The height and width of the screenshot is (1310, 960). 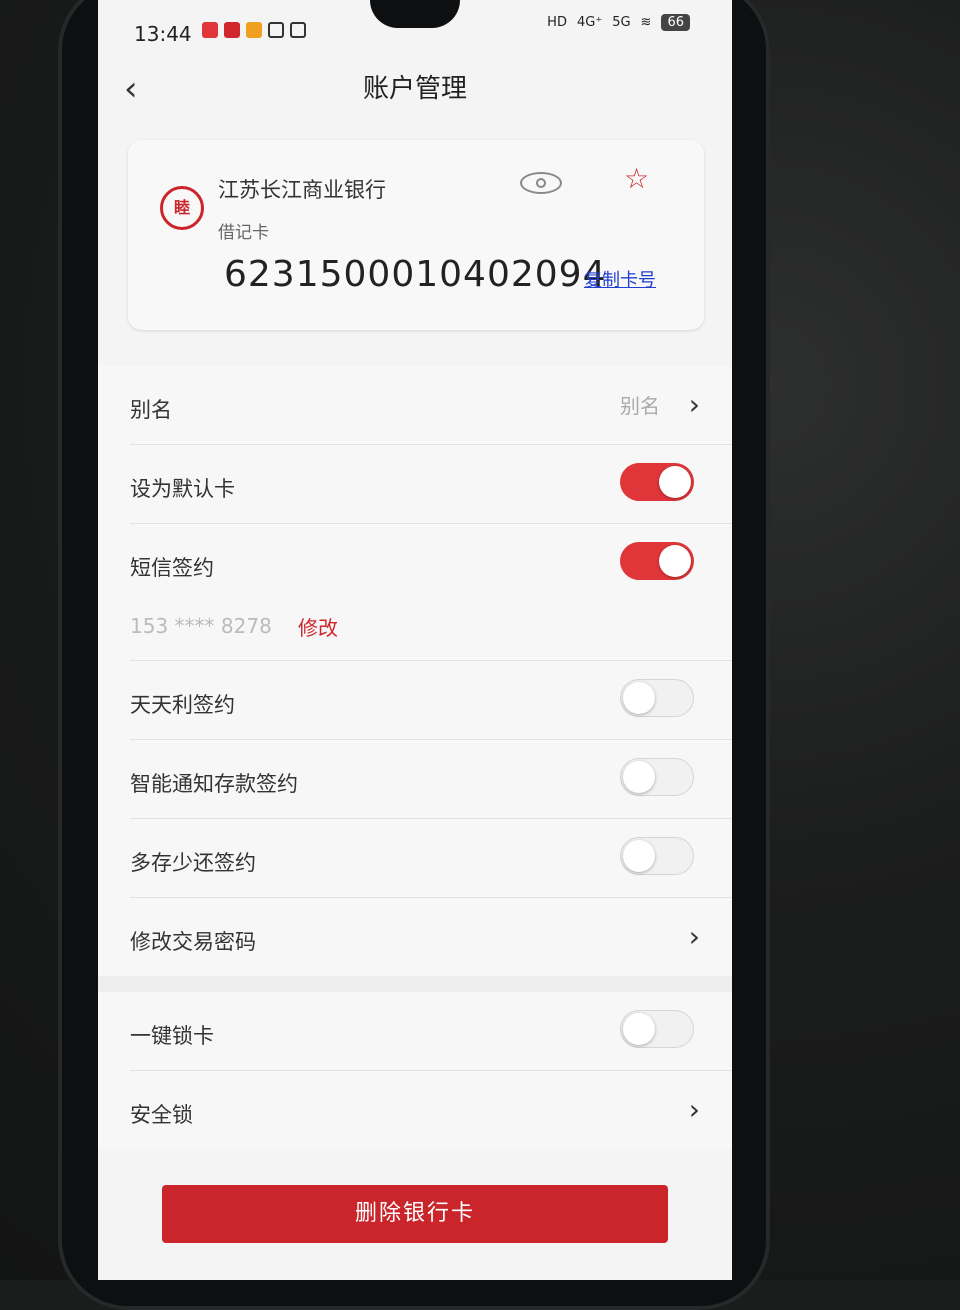 What do you see at coordinates (431, 1031) in the screenshot?
I see `lock-card-row: 一键锁卡` at bounding box center [431, 1031].